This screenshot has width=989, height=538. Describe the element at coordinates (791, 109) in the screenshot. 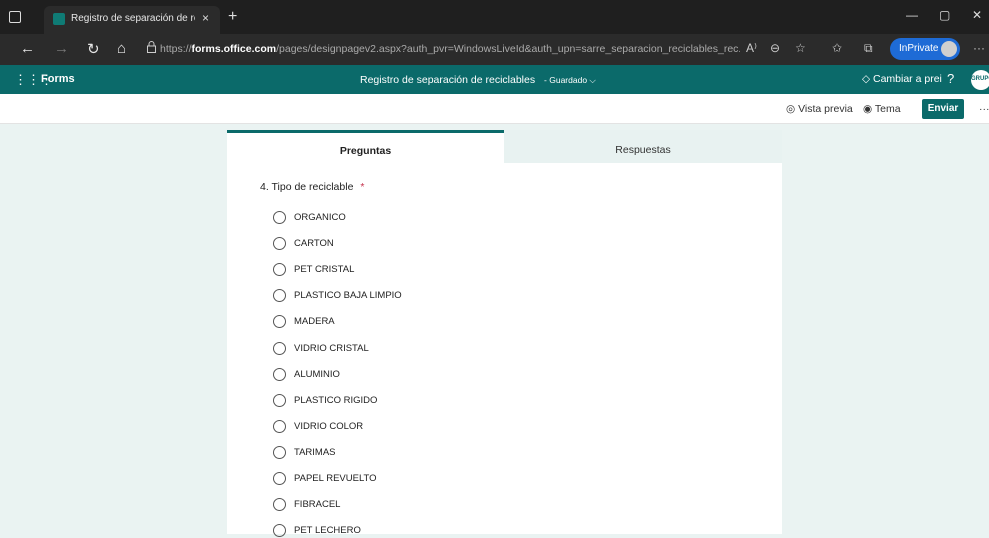

I see `eye-icon: ◎` at that location.